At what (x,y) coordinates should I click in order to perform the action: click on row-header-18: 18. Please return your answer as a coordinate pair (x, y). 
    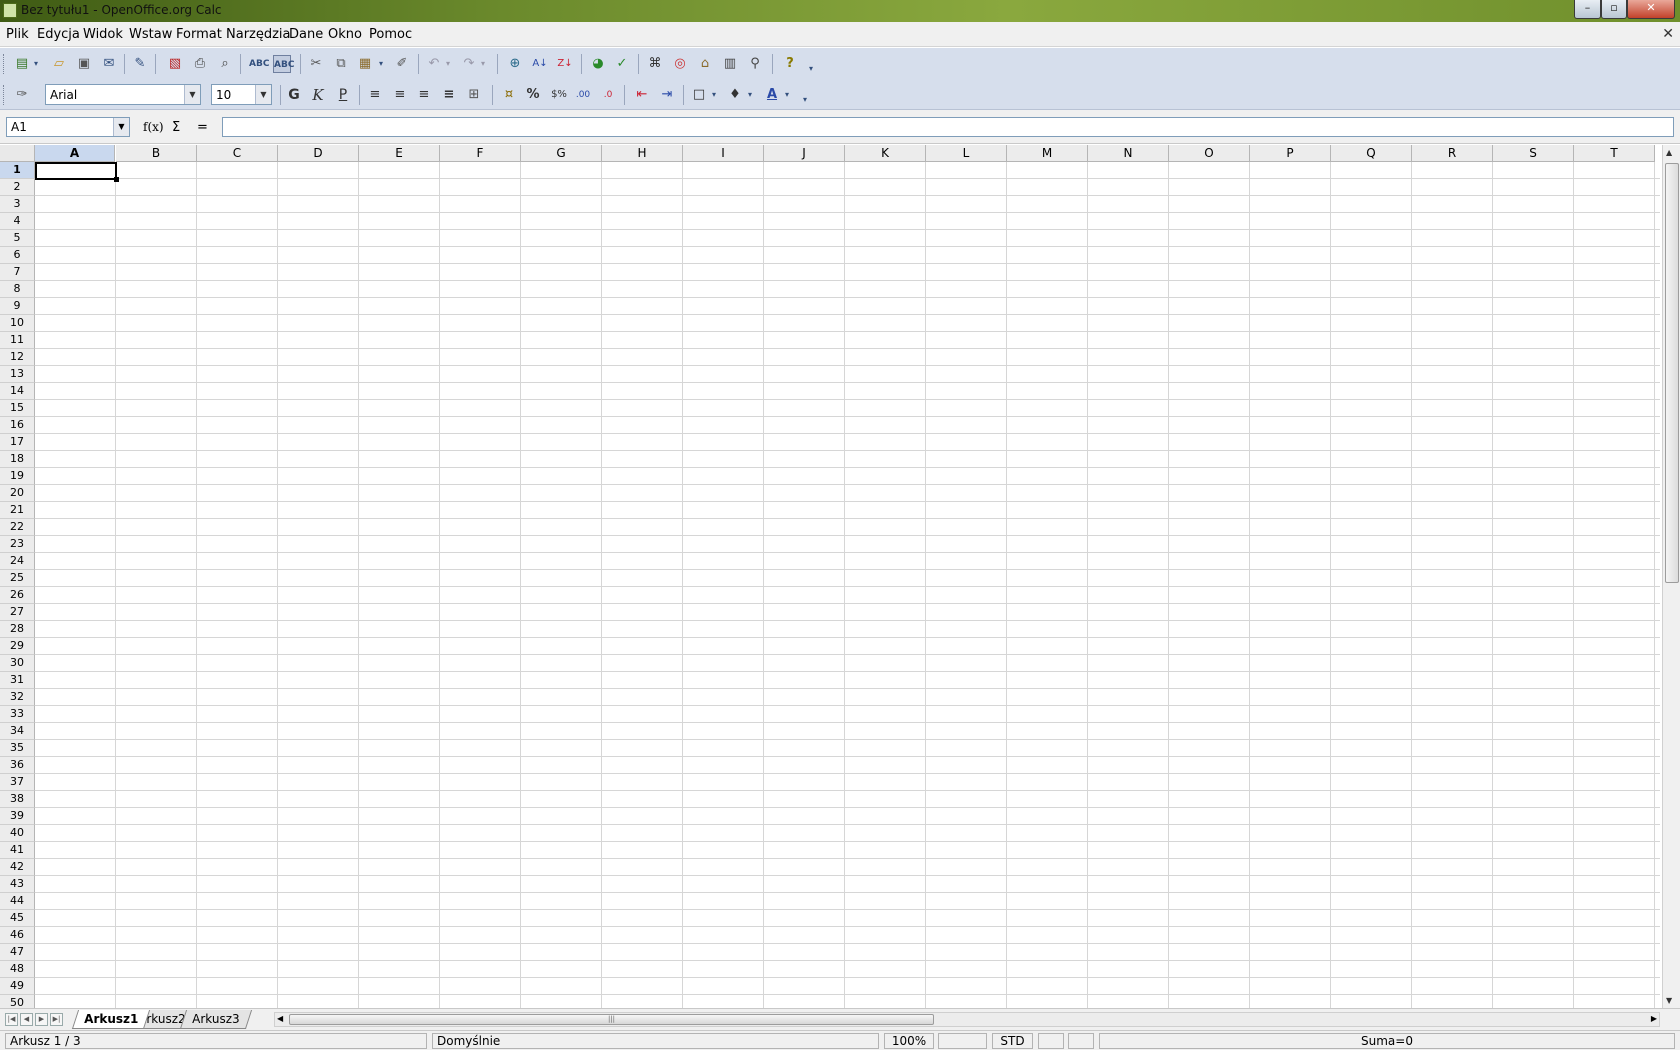
    Looking at the image, I should click on (17, 459).